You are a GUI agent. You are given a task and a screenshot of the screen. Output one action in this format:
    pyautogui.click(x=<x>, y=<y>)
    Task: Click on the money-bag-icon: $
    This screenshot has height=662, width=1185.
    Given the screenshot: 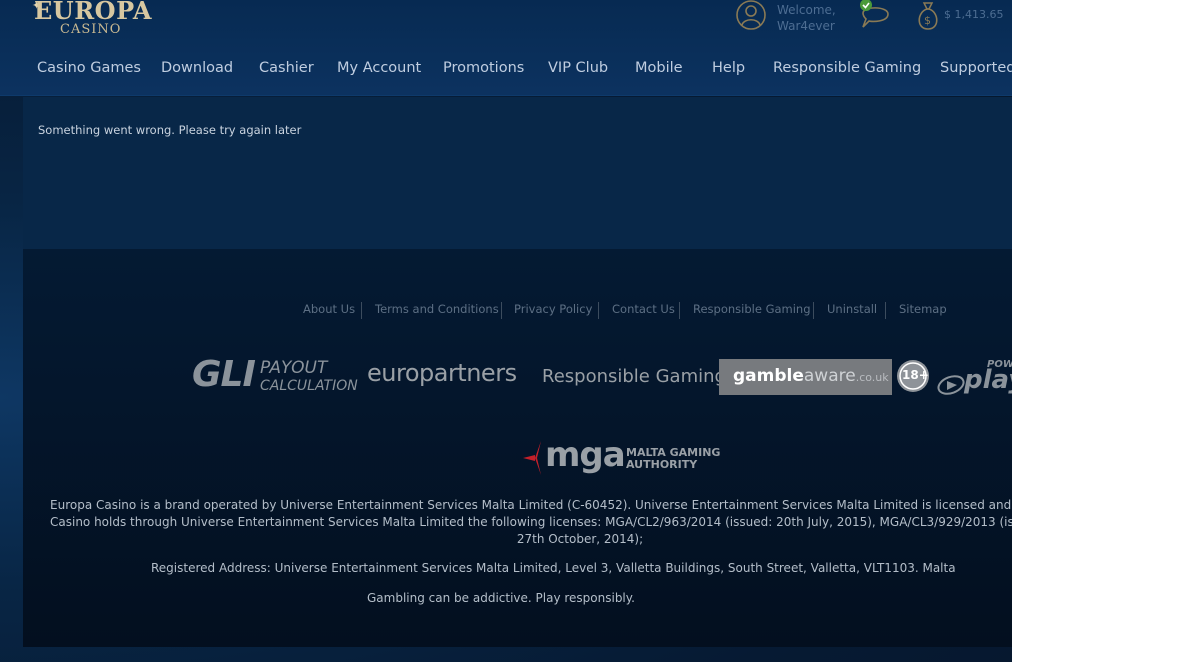 What is the action you would take?
    pyautogui.click(x=928, y=15)
    